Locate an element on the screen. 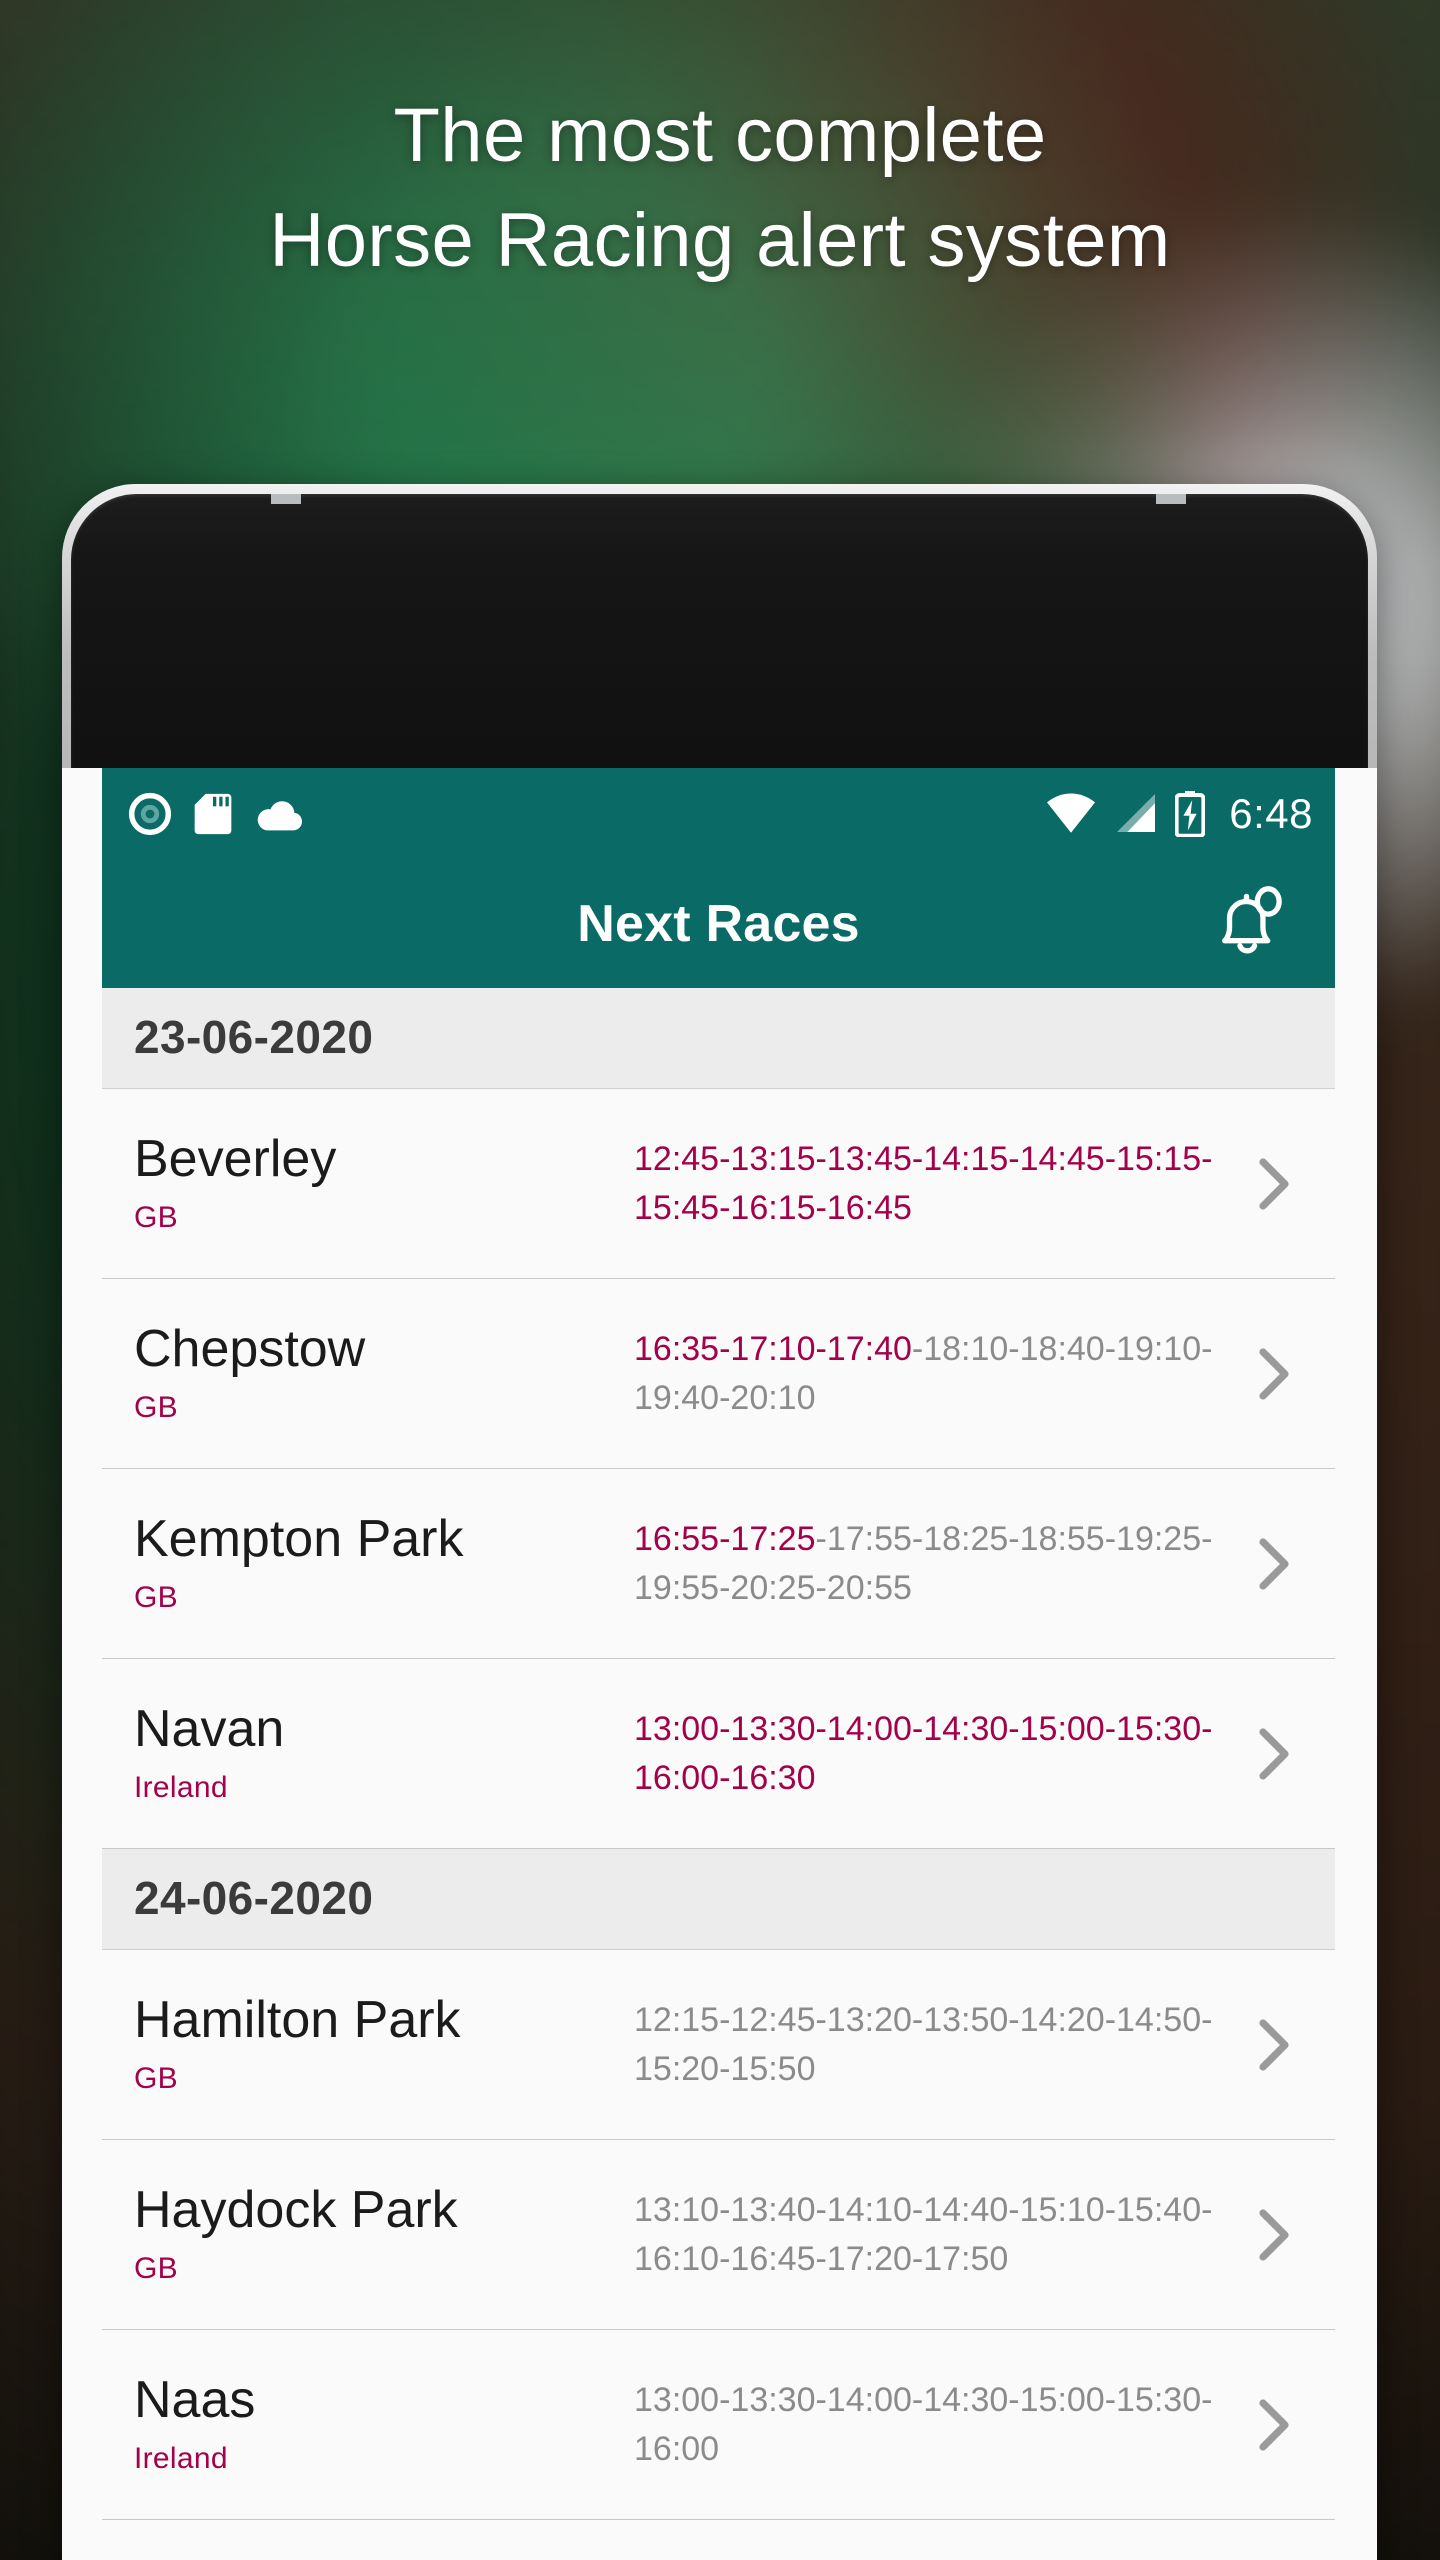 The height and width of the screenshot is (2560, 1440). status-bar-left-icons is located at coordinates (216, 814).